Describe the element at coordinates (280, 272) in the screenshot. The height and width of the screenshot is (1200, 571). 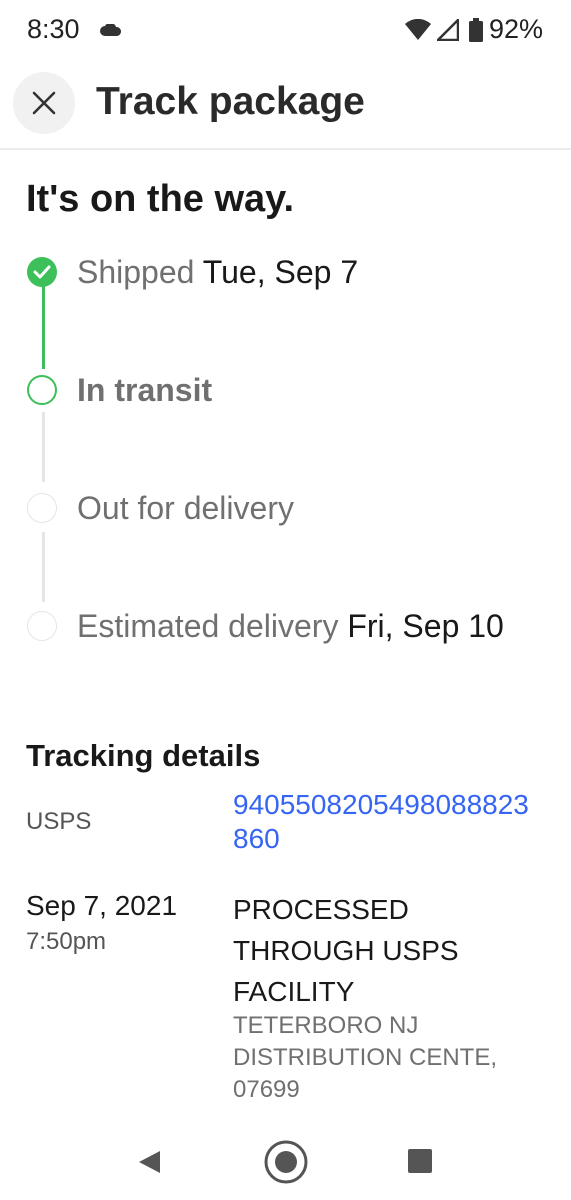
I see `step-date: Tue, Sep 7` at that location.